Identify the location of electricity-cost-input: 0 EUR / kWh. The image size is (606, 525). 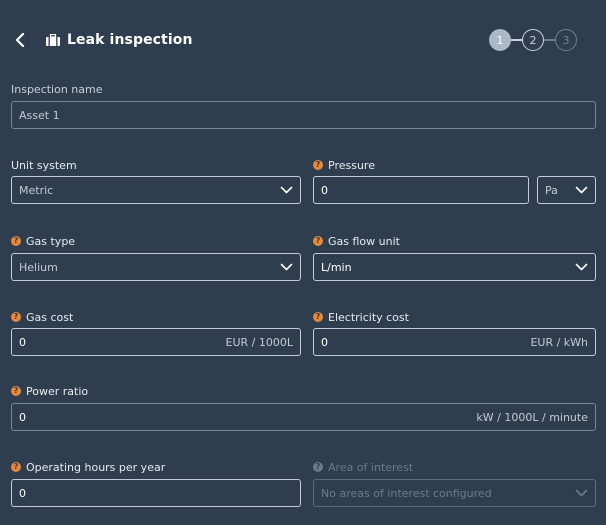
(454, 342).